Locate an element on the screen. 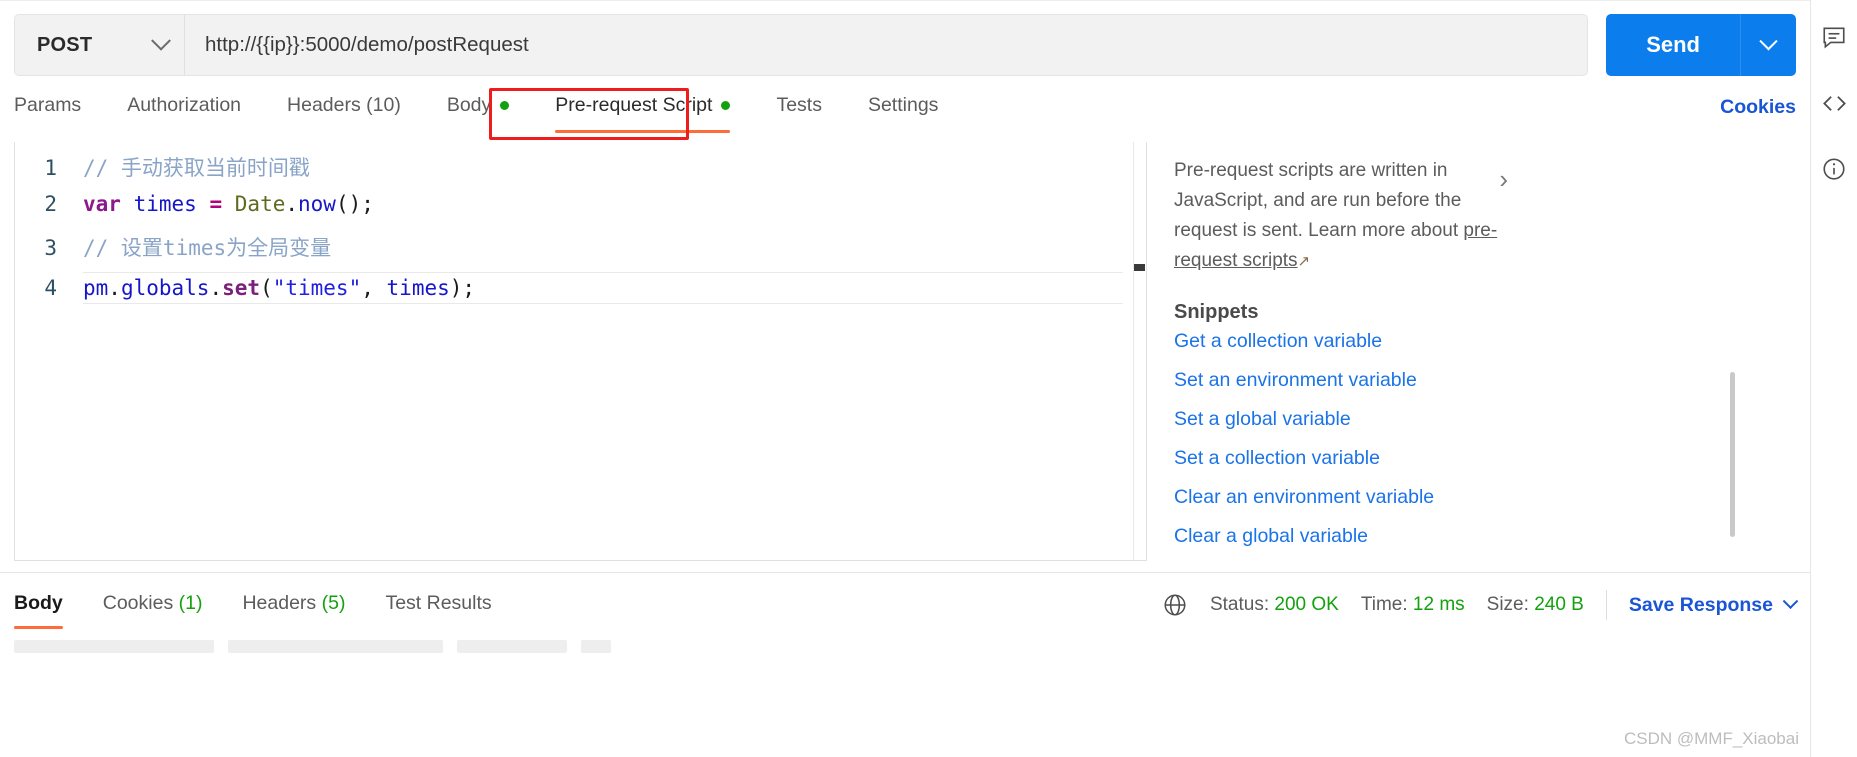 This screenshot has height=757, width=1857. info-icon is located at coordinates (1834, 169).